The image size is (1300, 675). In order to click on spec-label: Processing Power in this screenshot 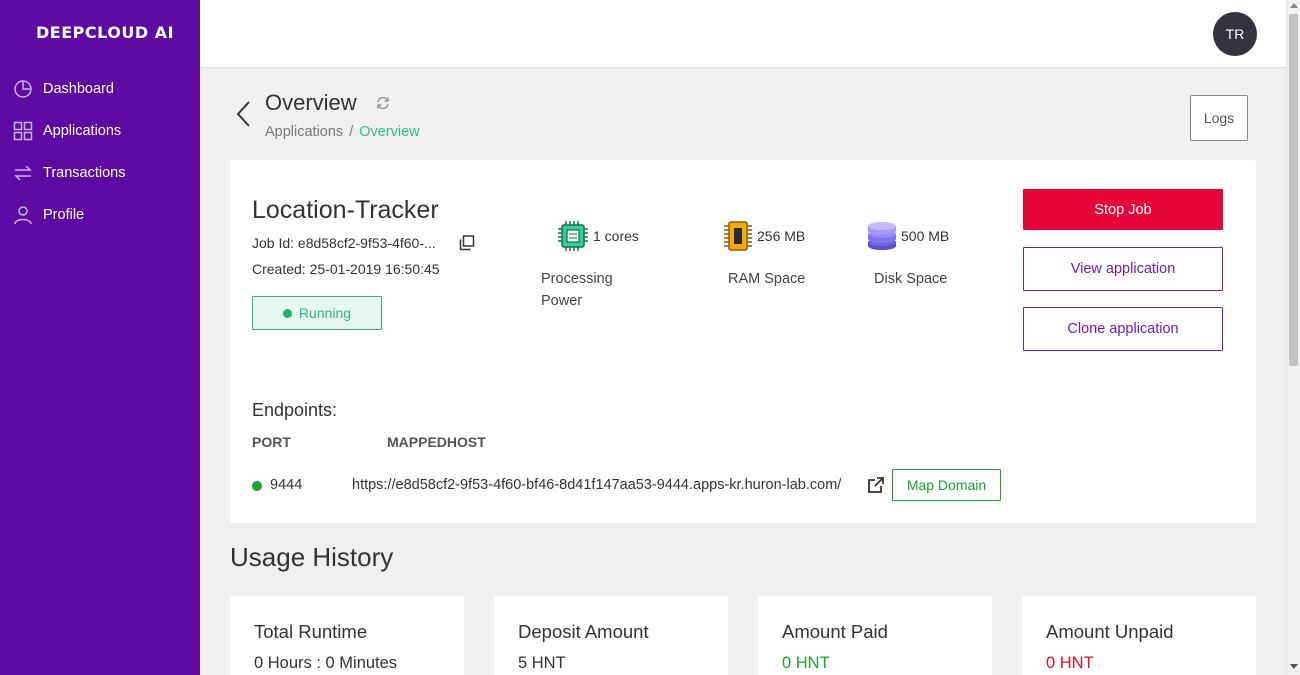, I will do `click(577, 290)`.